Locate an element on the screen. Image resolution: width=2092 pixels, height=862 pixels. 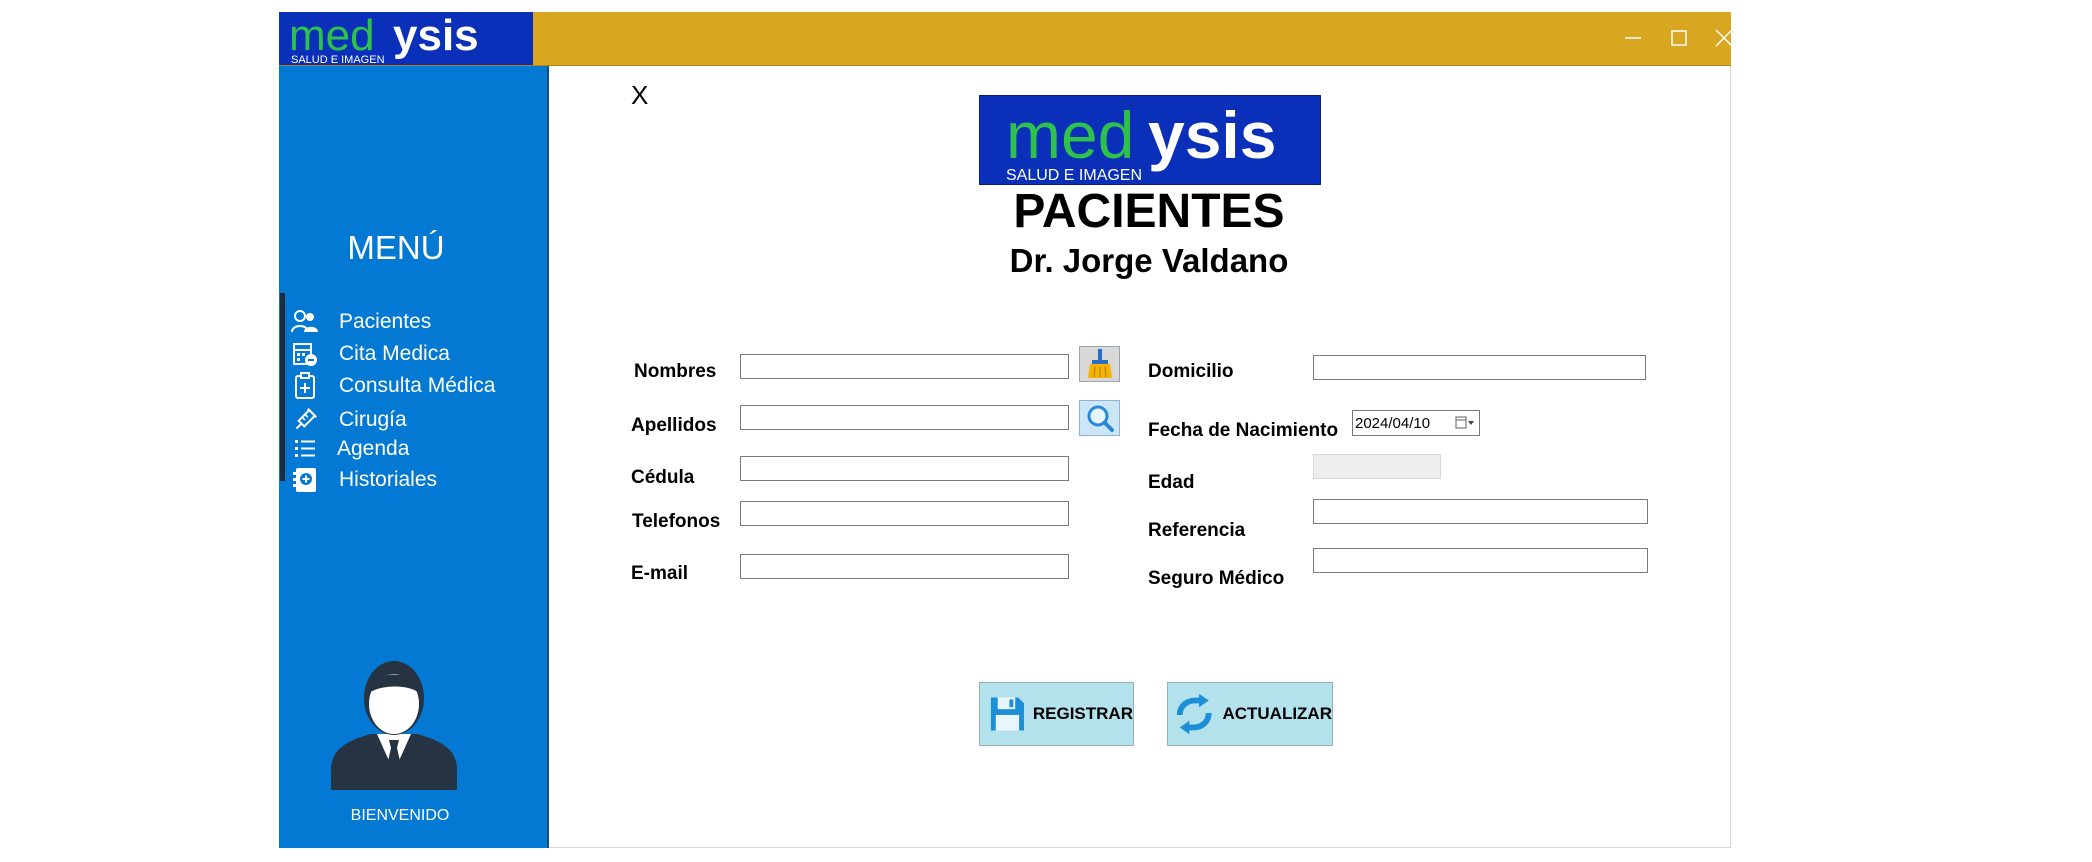
medical-record-icon is located at coordinates (305, 480).